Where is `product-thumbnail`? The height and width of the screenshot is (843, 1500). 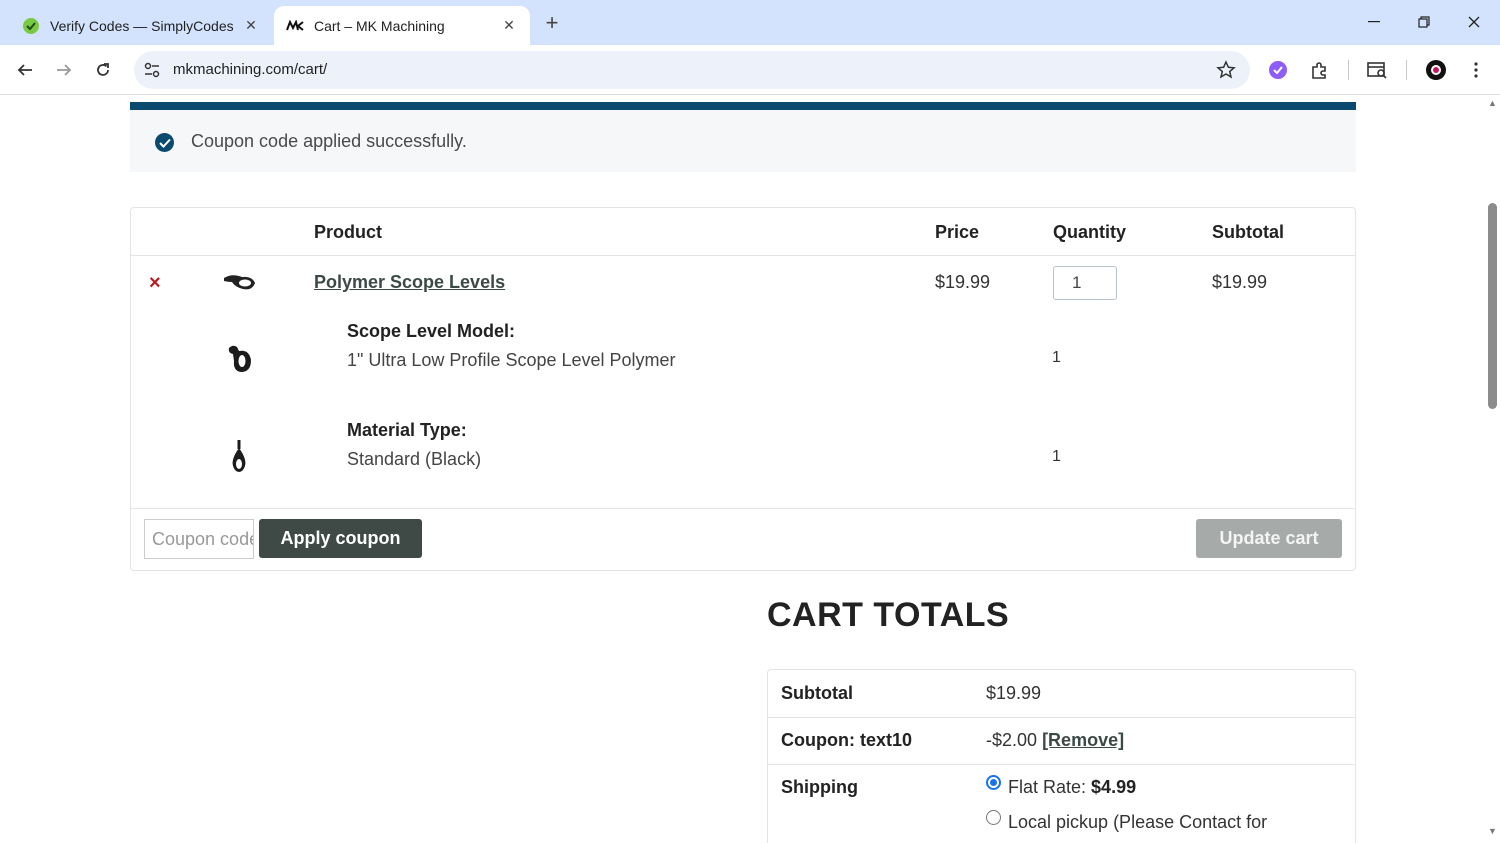 product-thumbnail is located at coordinates (240, 283).